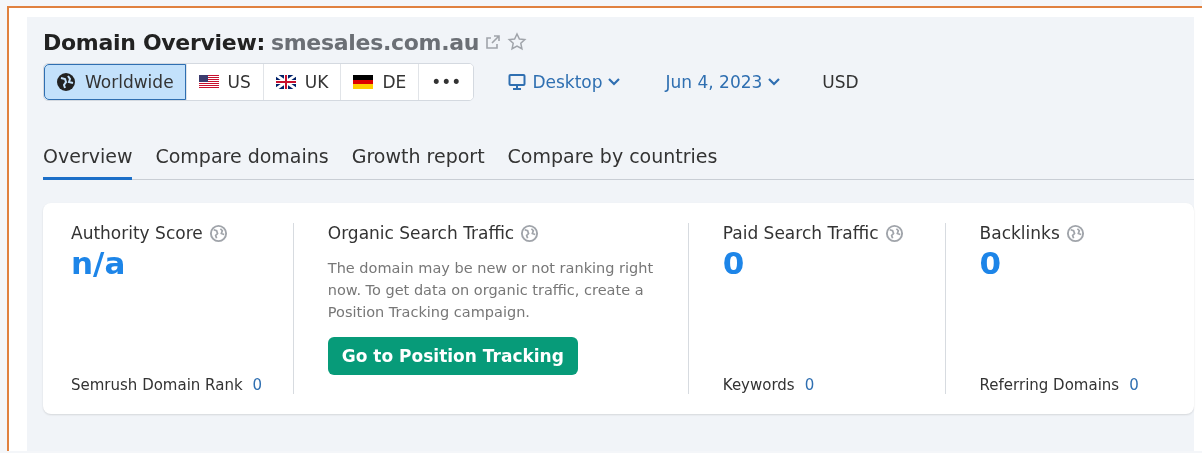 Image resolution: width=1202 pixels, height=453 pixels. I want to click on device-dropdown: Desktop, so click(564, 82).